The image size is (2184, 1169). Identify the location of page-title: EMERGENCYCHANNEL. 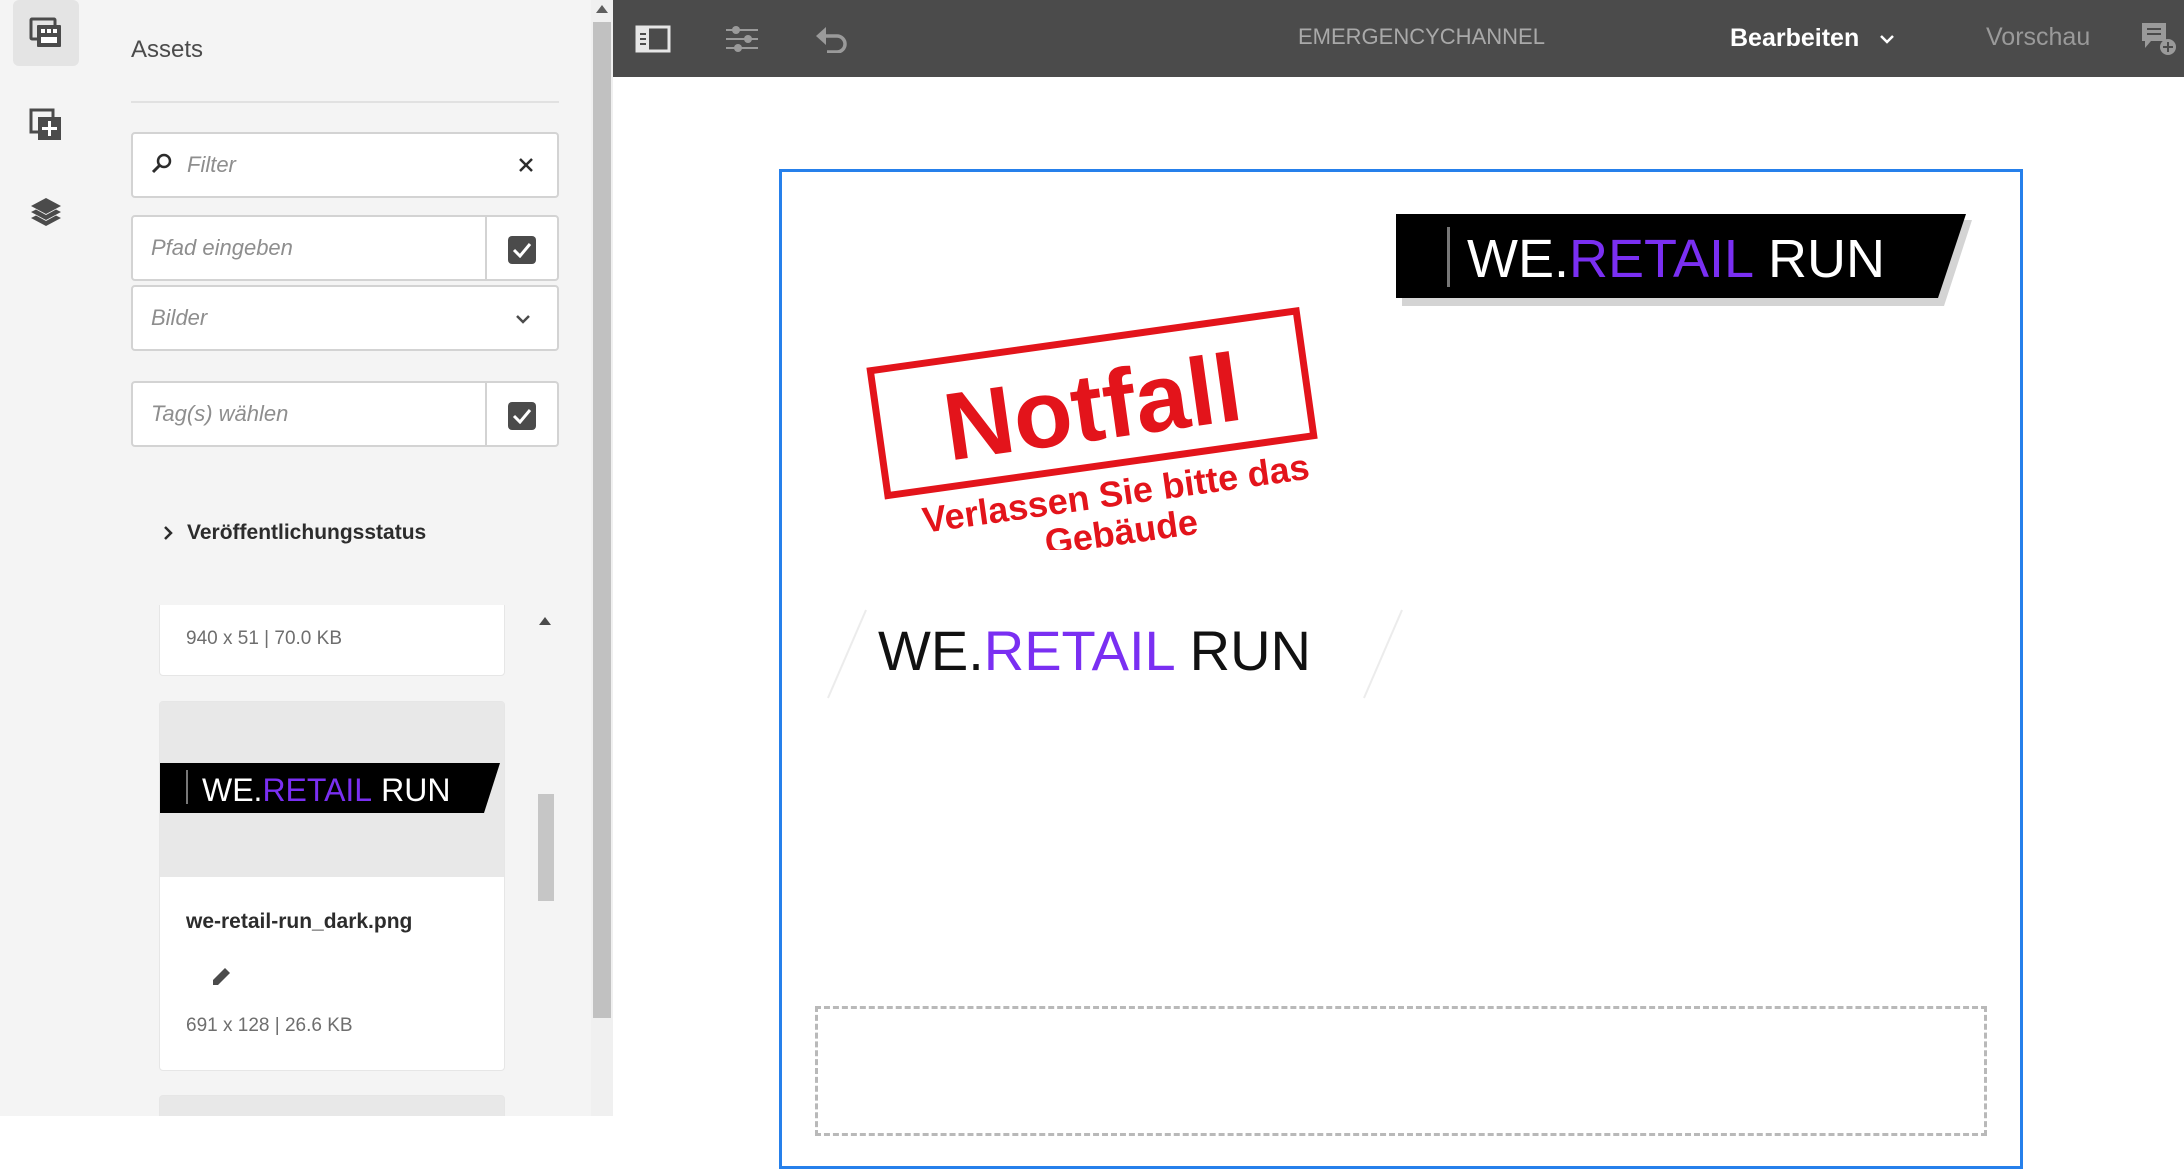
(1421, 36).